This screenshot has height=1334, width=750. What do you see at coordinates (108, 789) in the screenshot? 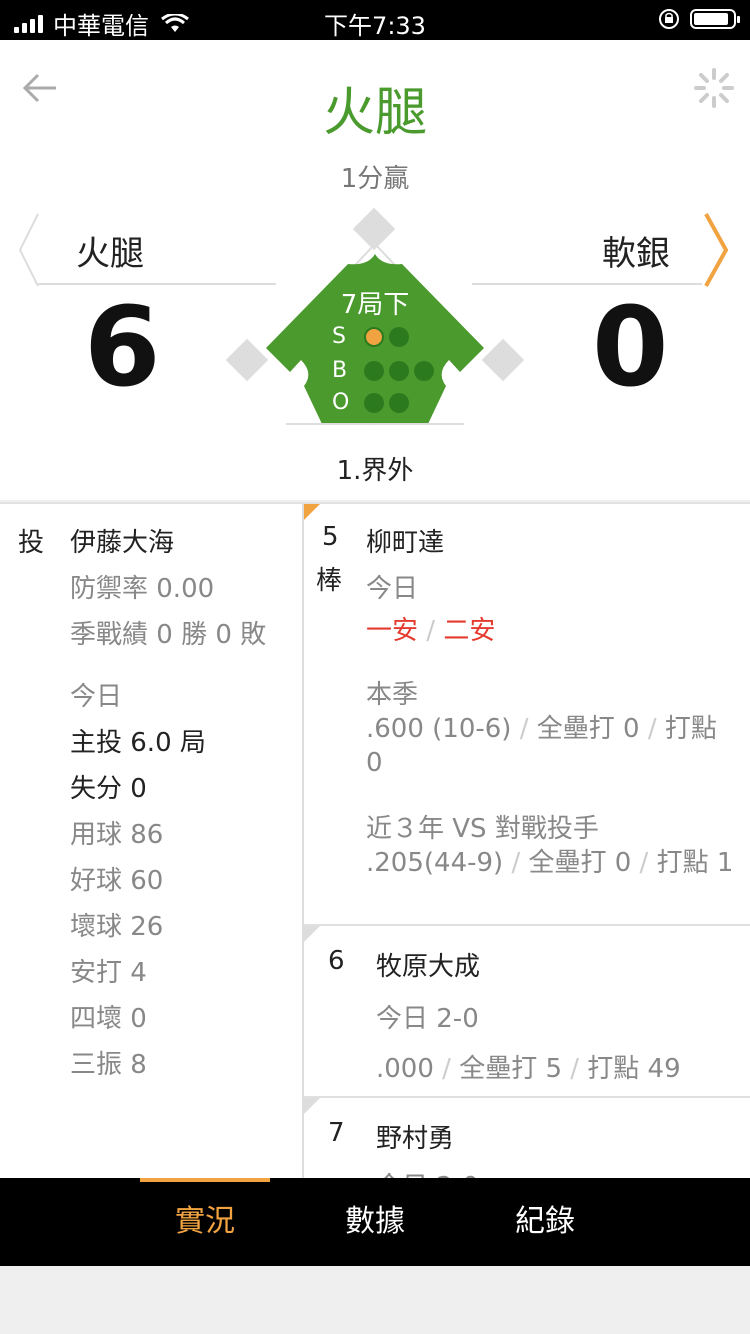
I see `pitcher-runs: 失分 0` at bounding box center [108, 789].